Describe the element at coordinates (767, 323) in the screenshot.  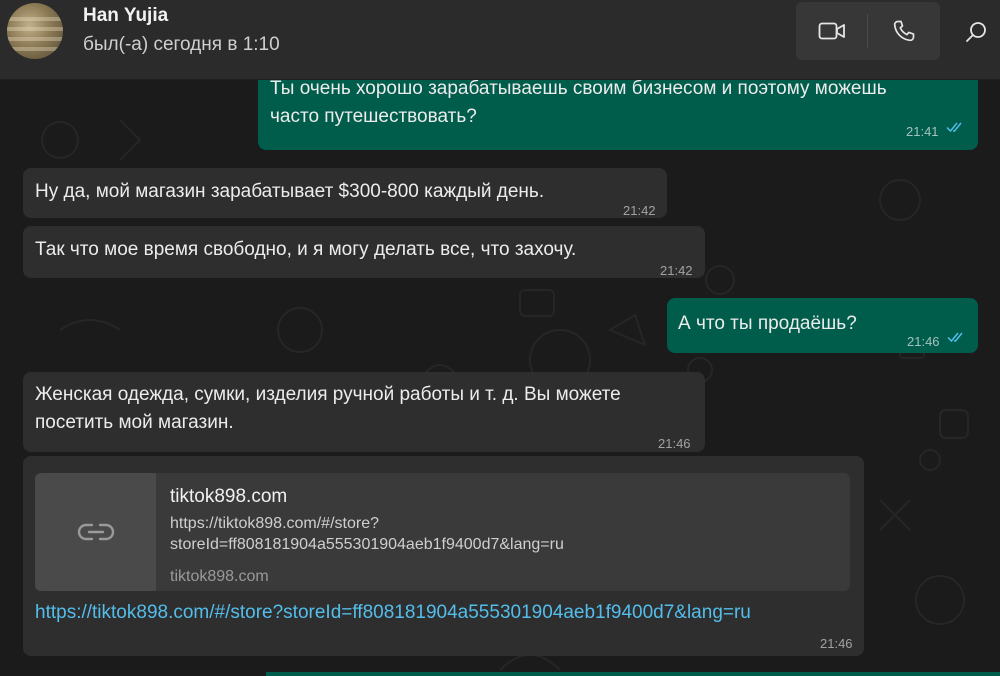
I see `message-text: А что ты продаёшь?` at that location.